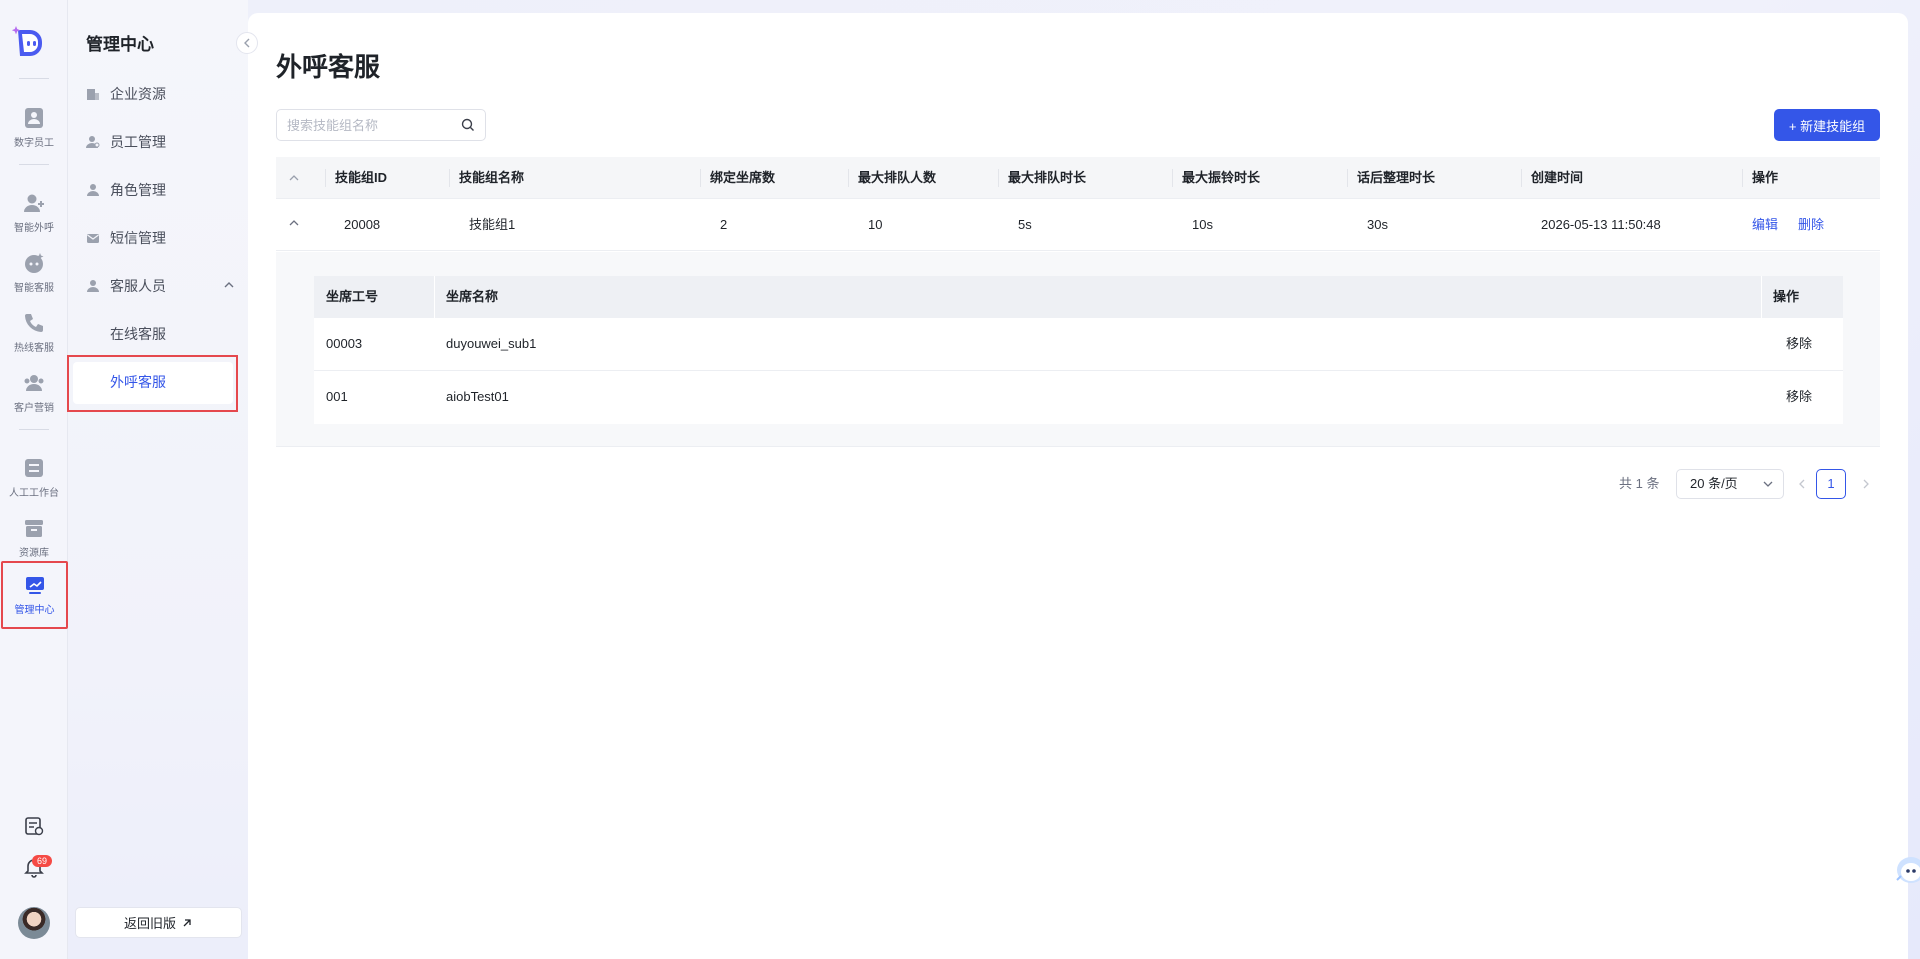 Image resolution: width=1920 pixels, height=959 pixels. Describe the element at coordinates (328, 67) in the screenshot. I see `page-title: 外呼客服` at that location.